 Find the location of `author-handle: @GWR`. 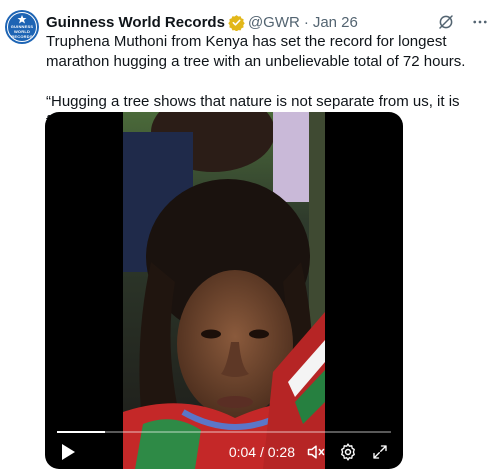

author-handle: @GWR is located at coordinates (274, 22).